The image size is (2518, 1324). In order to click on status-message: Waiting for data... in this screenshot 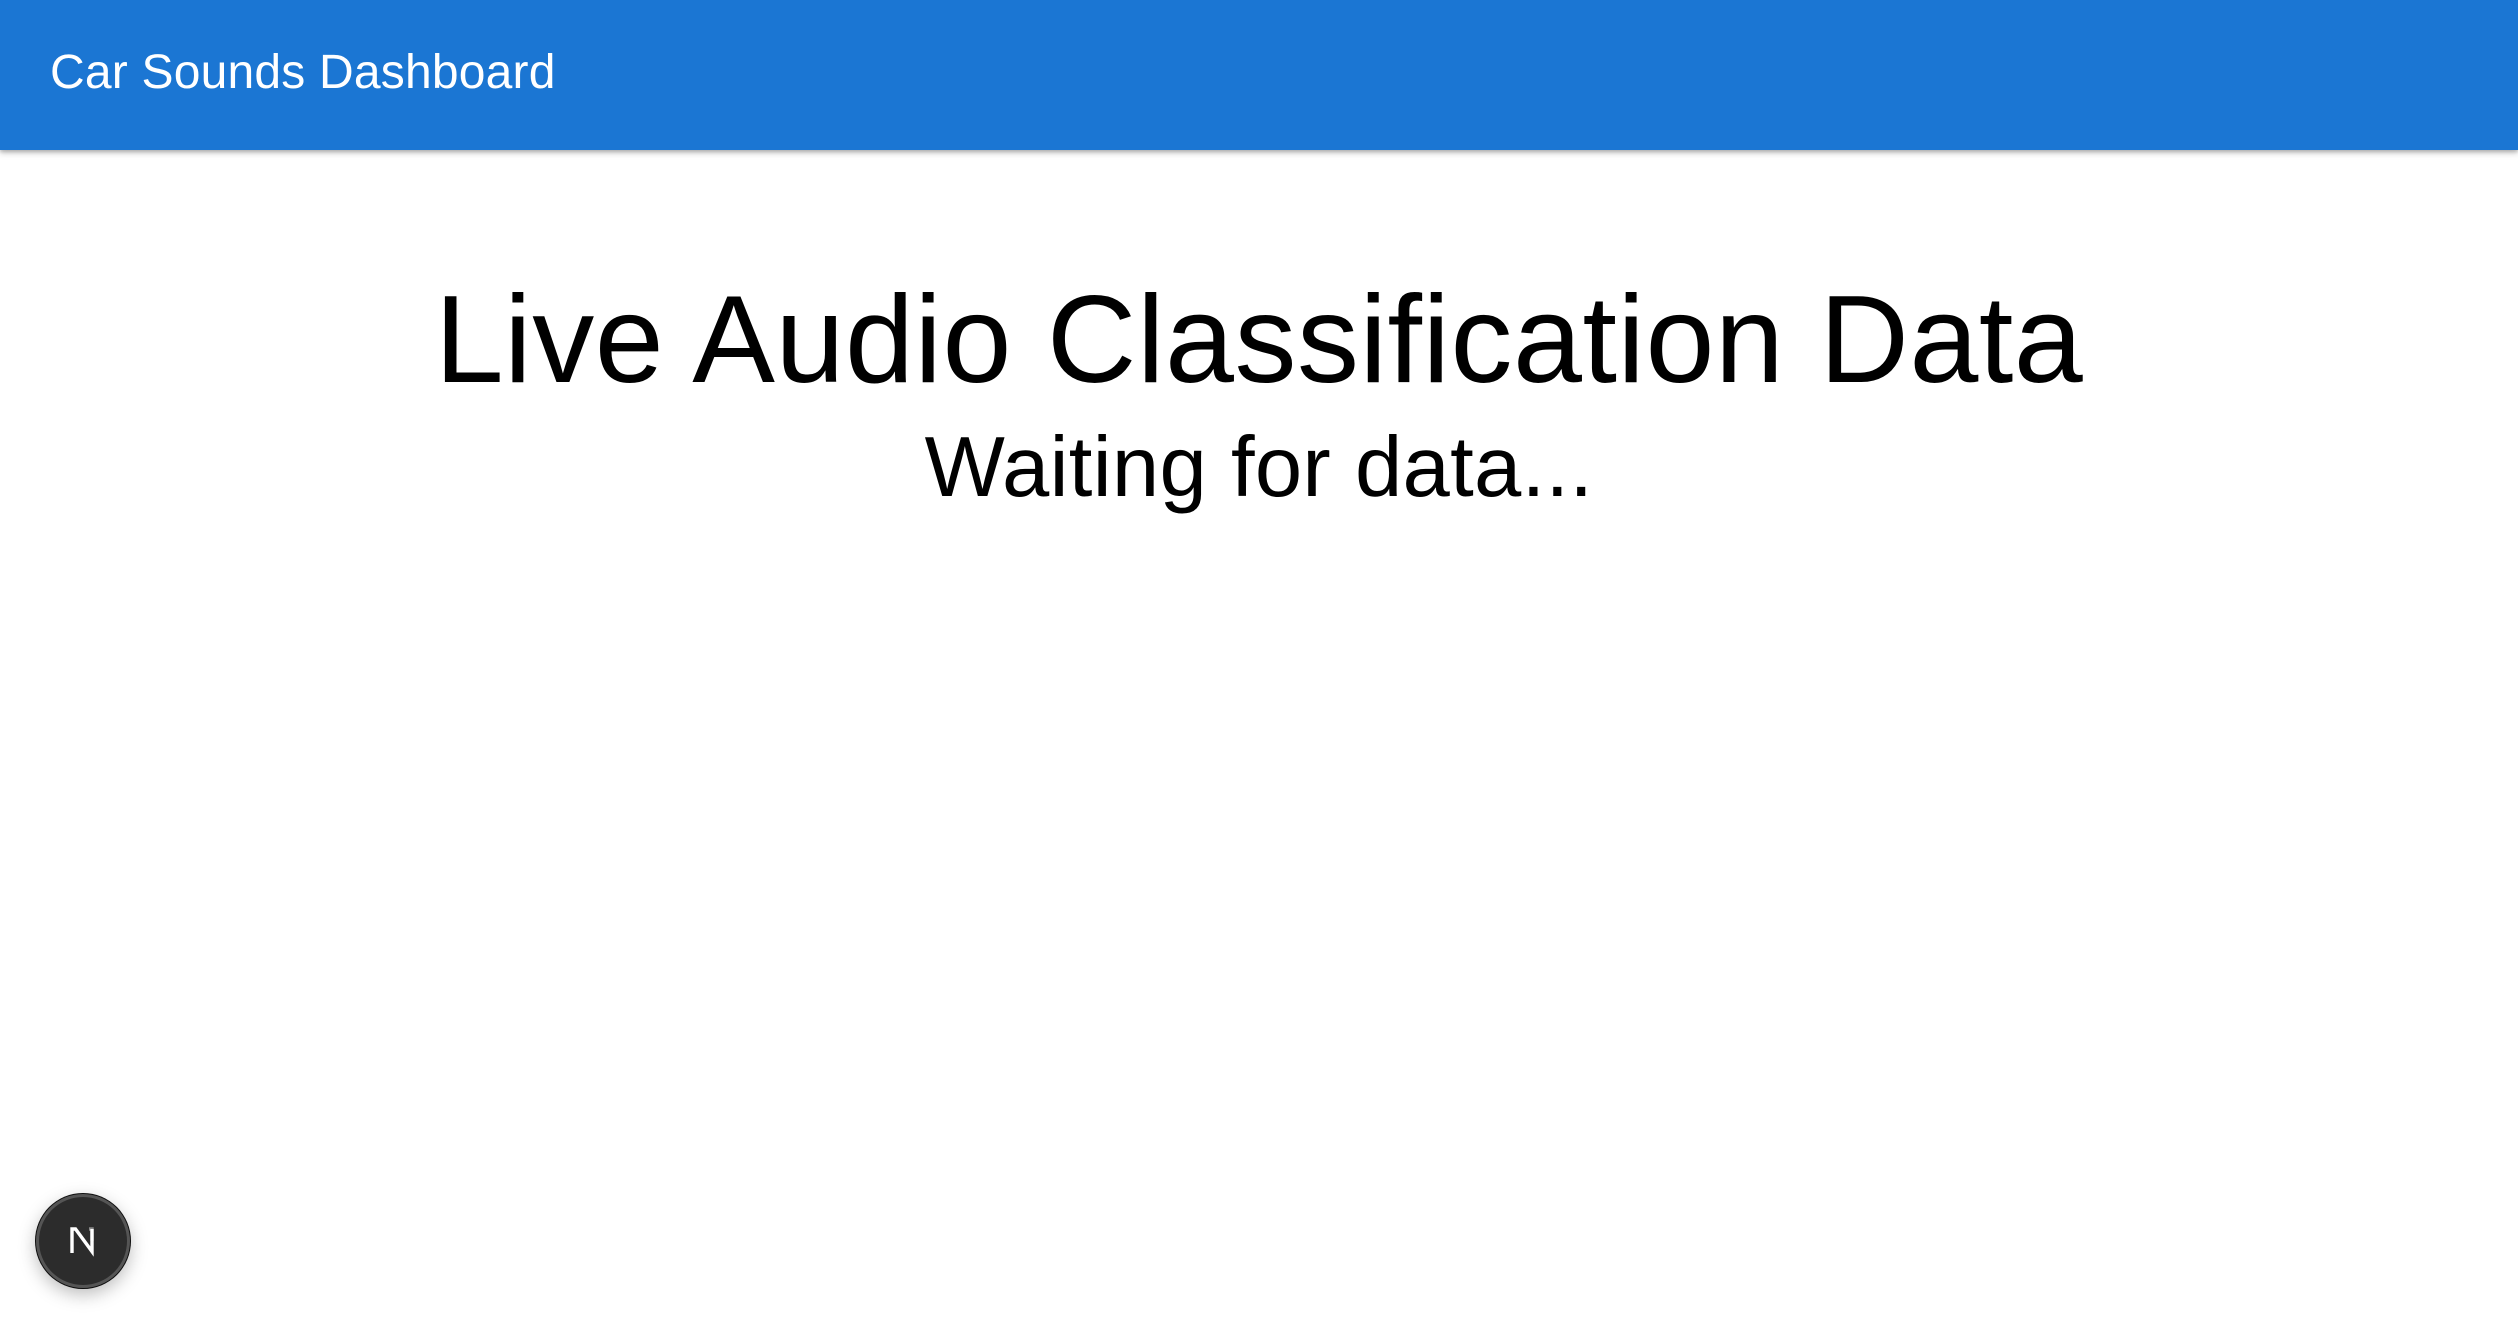, I will do `click(1259, 467)`.